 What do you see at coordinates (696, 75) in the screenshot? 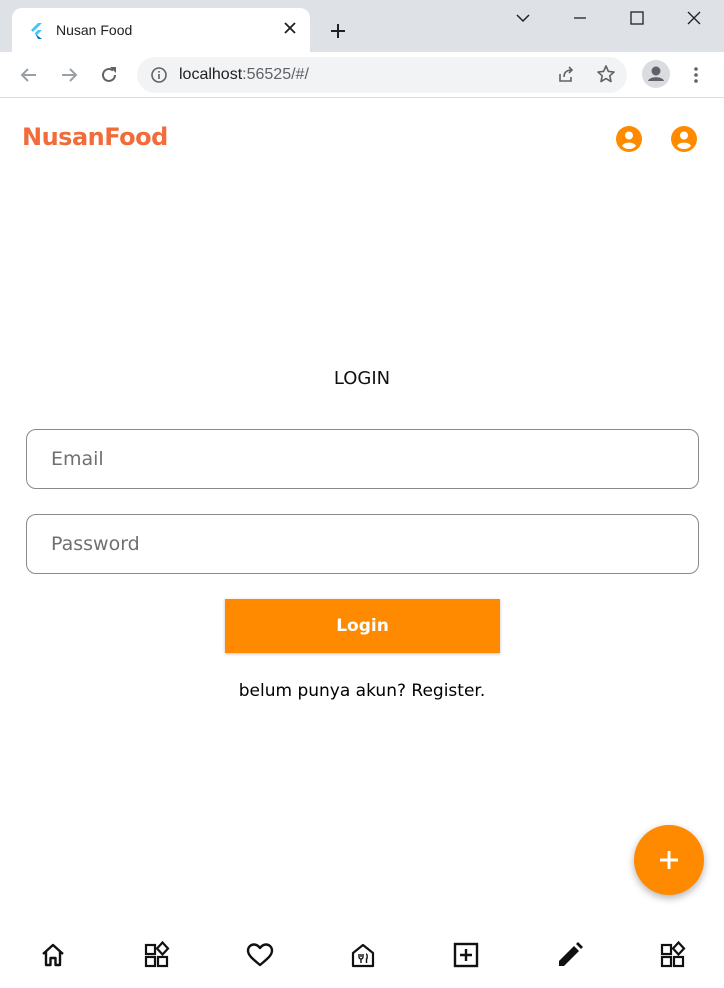
I see `browser-menu-icon` at bounding box center [696, 75].